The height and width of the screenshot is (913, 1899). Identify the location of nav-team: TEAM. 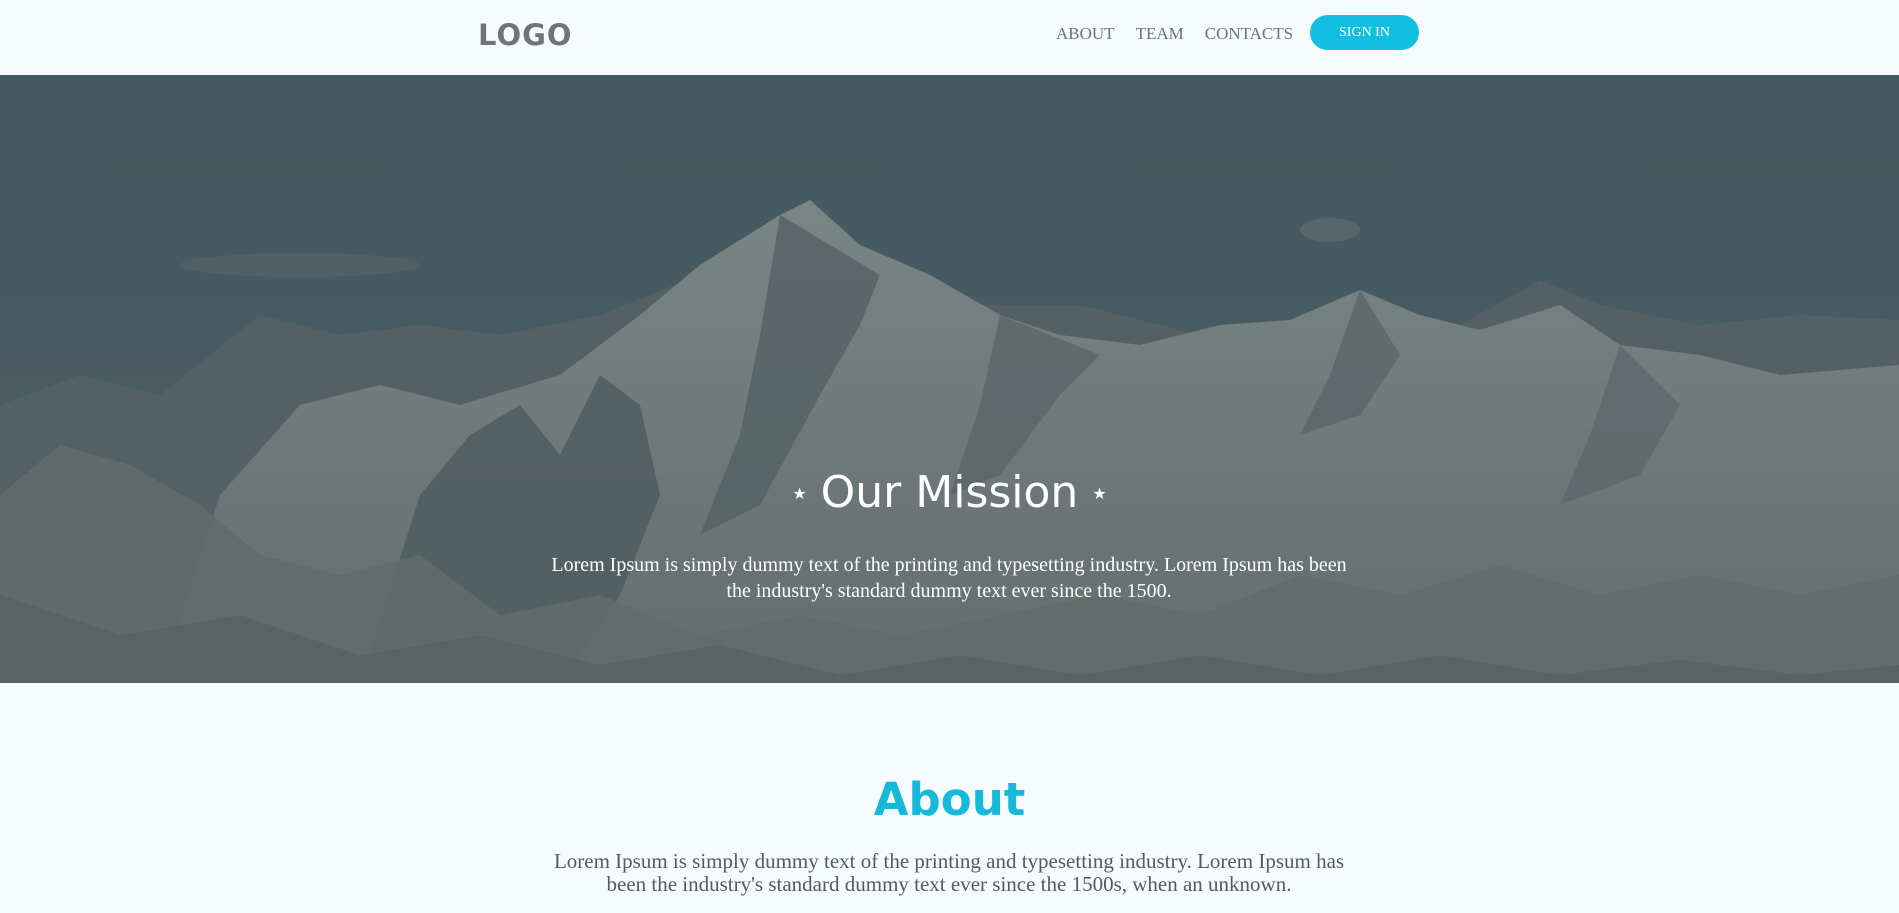
(1160, 34).